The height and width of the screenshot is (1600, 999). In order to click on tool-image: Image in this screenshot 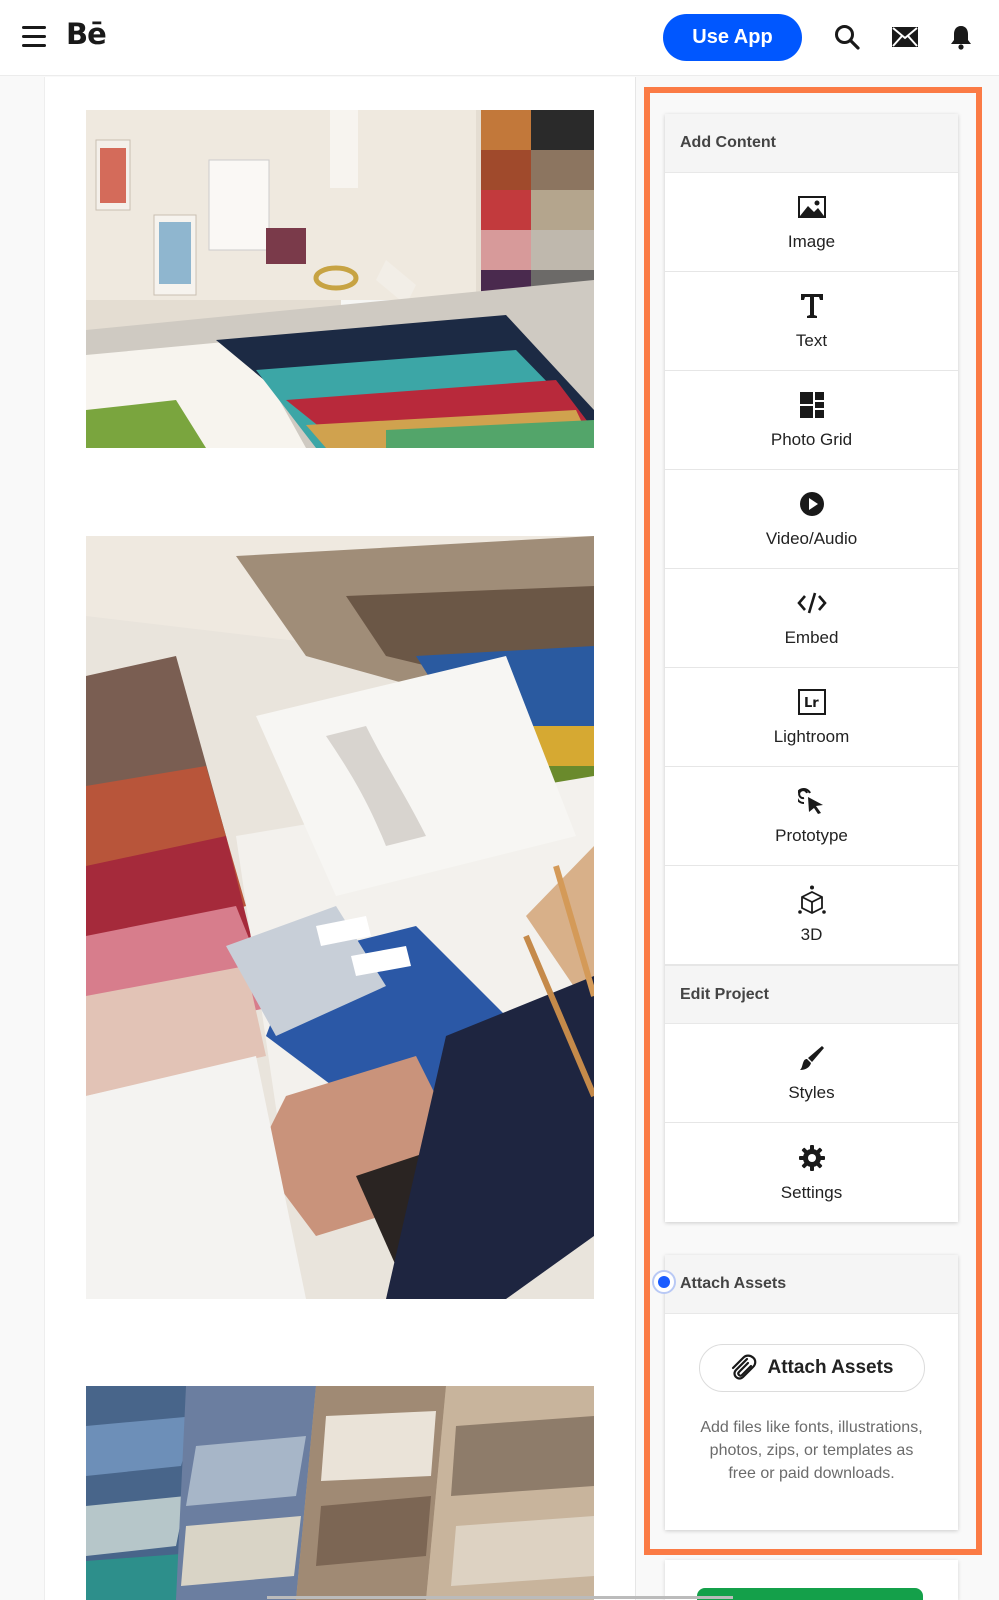, I will do `click(811, 222)`.